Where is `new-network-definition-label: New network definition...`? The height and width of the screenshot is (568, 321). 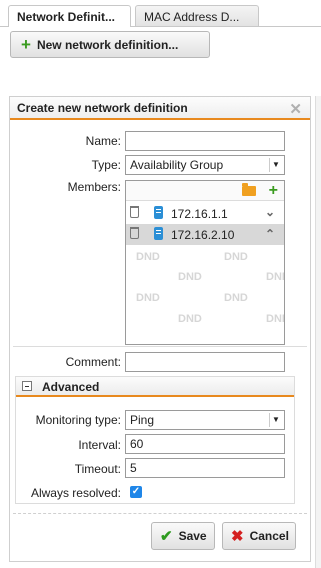 new-network-definition-label: New network definition... is located at coordinates (107, 44).